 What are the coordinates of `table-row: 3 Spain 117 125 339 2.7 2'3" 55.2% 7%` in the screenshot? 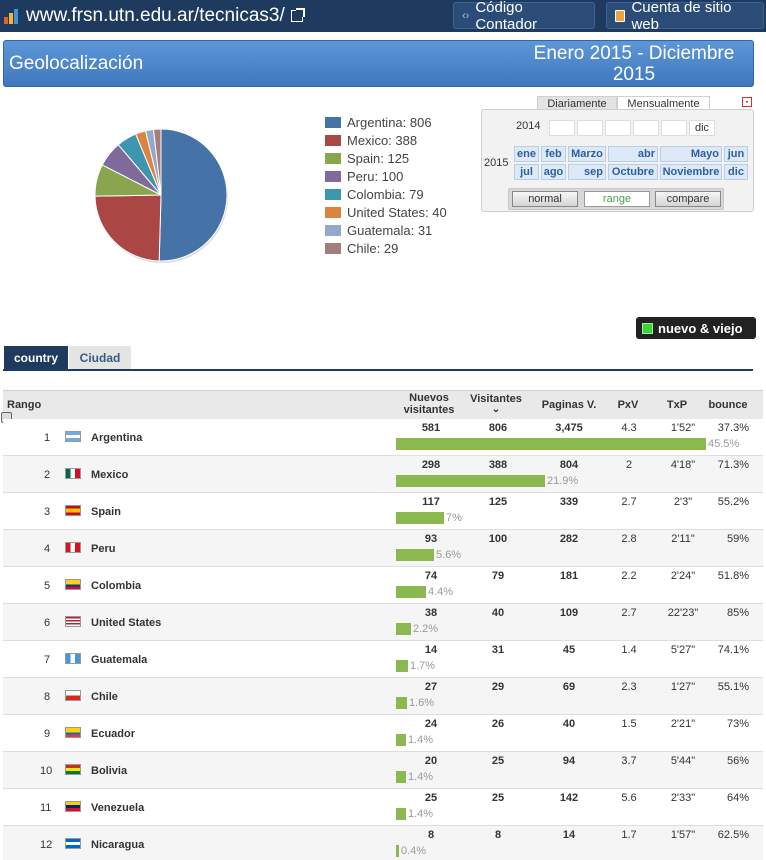 It's located at (383, 511).